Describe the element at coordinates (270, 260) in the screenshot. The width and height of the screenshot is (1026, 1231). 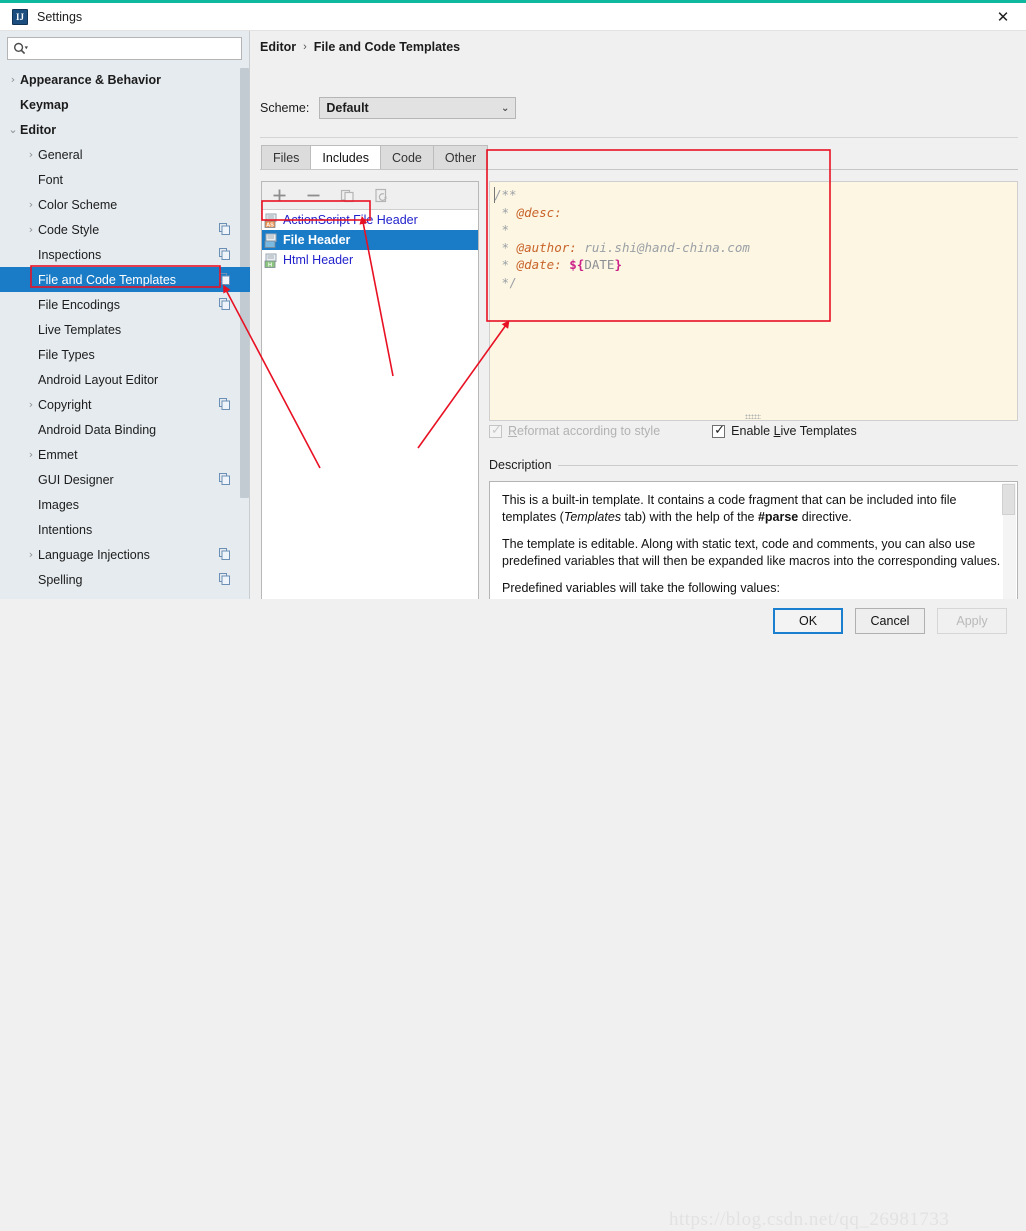
I see `html-file-icon: H` at that location.